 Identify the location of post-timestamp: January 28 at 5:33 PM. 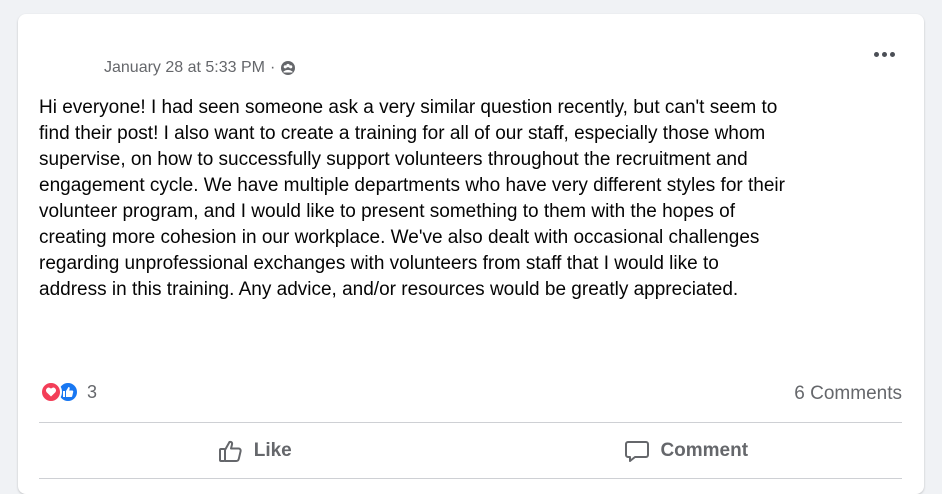
(184, 68).